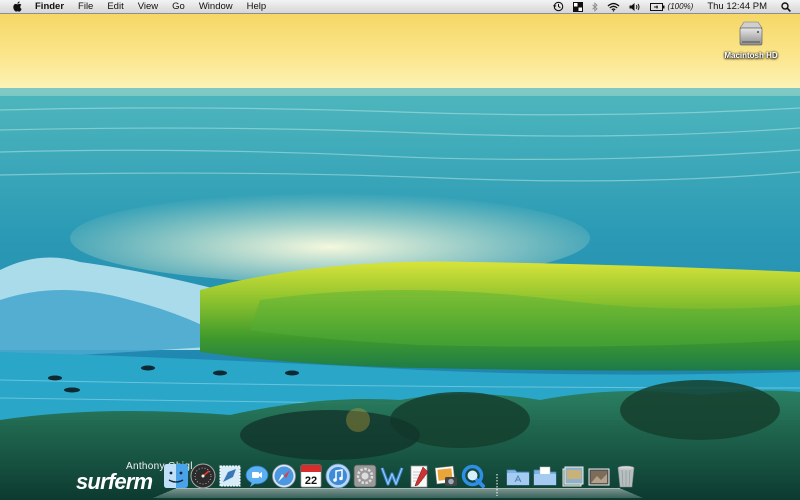 The image size is (800, 500). Describe the element at coordinates (786, 6) in the screenshot. I see `spotlight-search-icon` at that location.